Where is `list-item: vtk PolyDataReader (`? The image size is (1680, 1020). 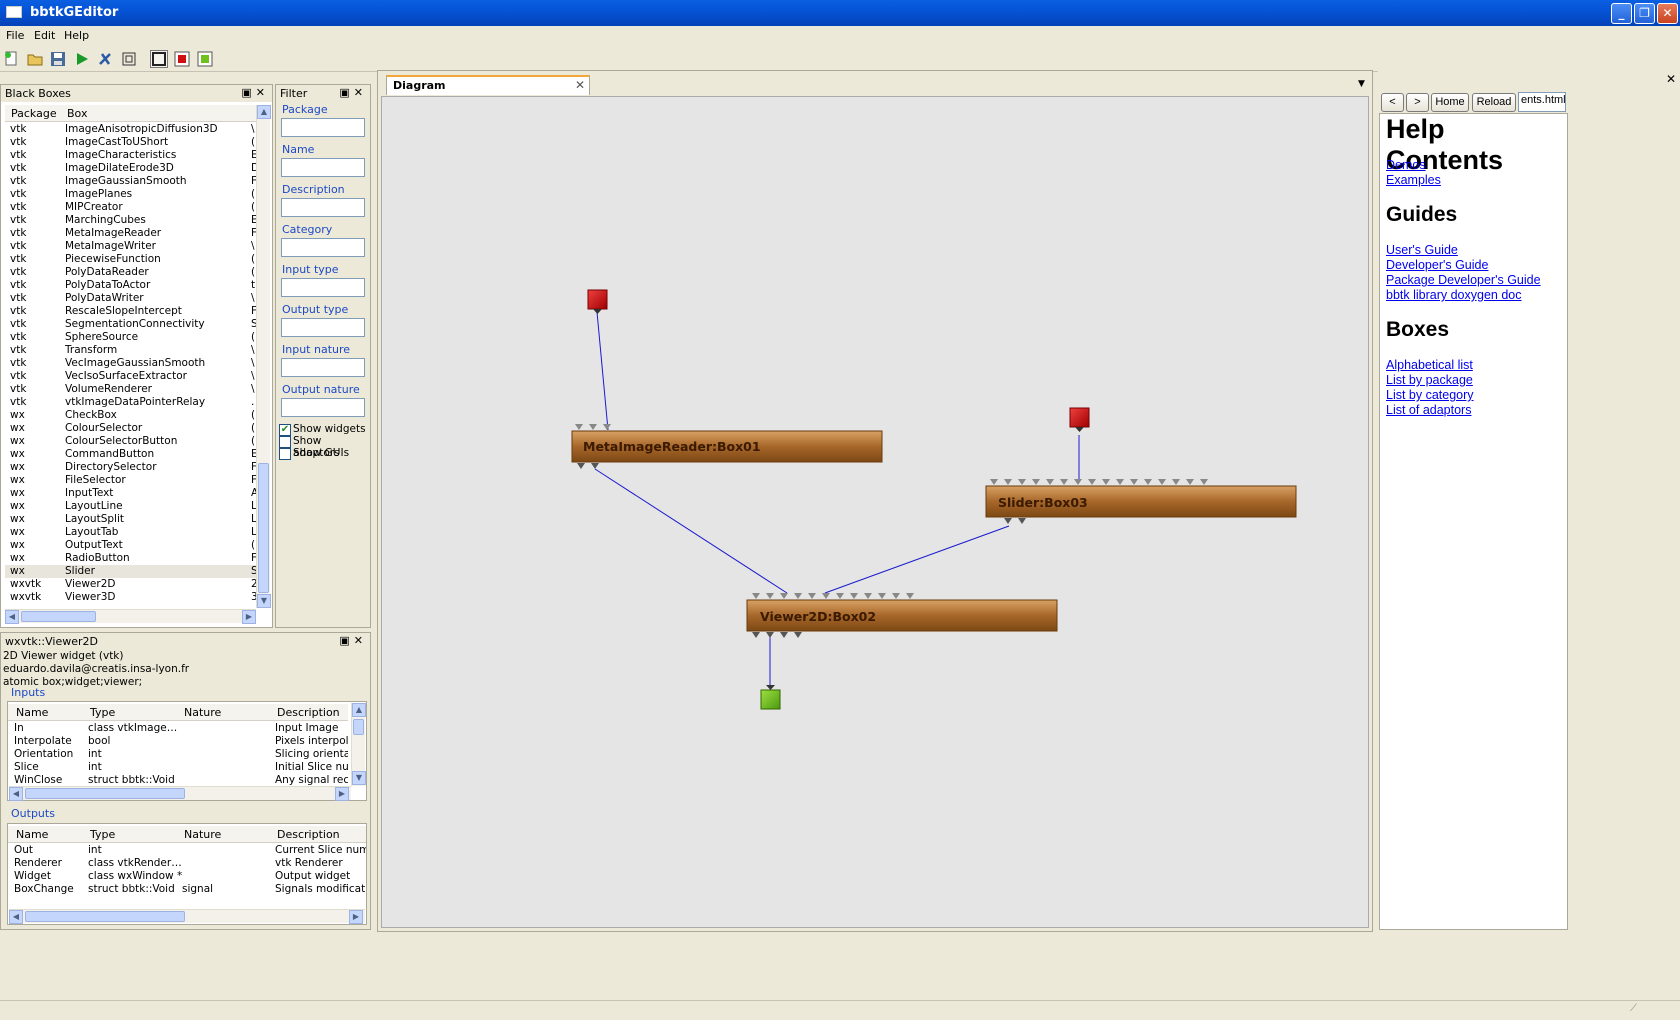
list-item: vtk PolyDataReader ( is located at coordinates (130, 272).